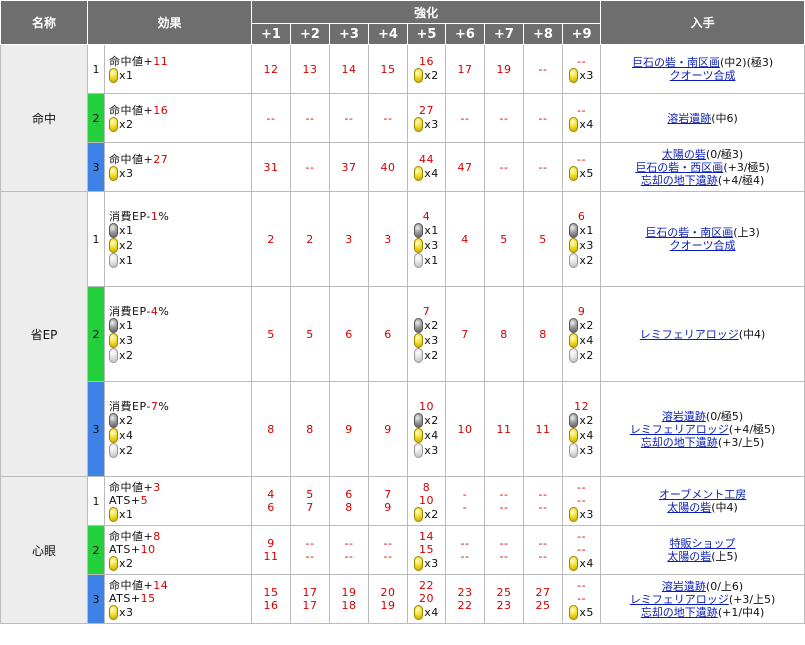  Describe the element at coordinates (271, 501) in the screenshot. I see `enhance-cell: 46` at that location.